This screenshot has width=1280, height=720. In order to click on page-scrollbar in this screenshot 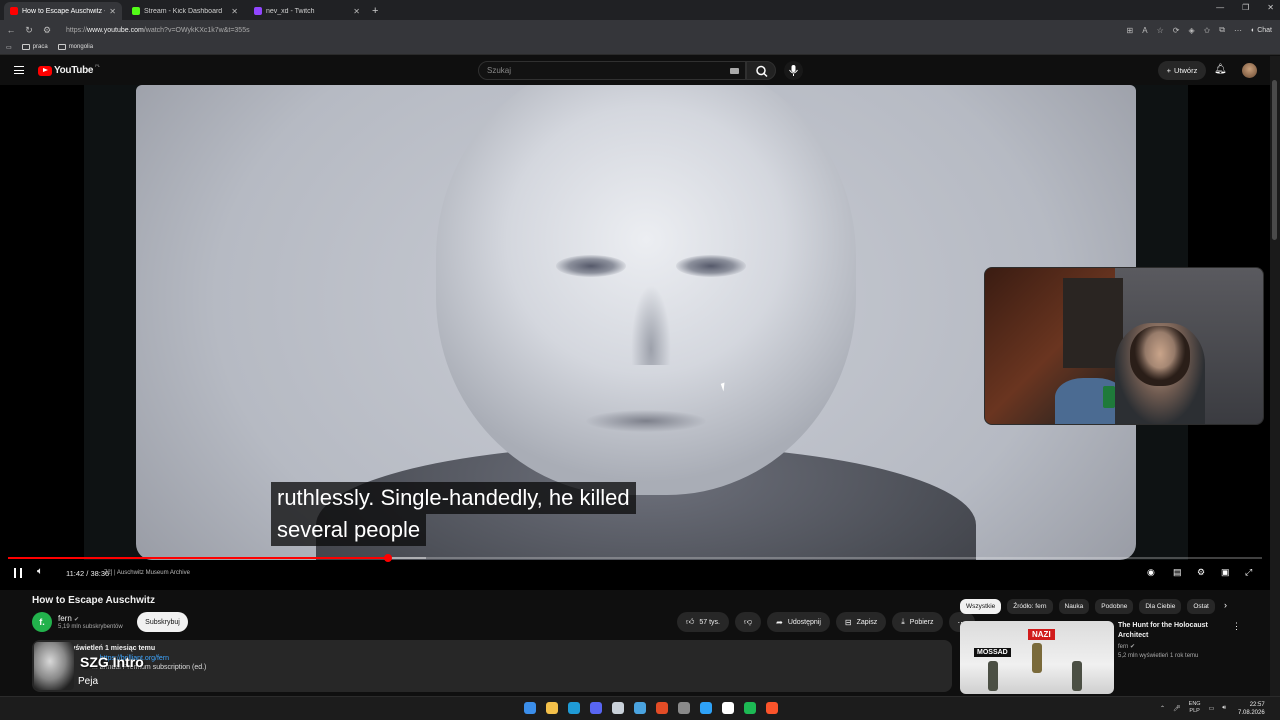, I will do `click(1275, 376)`.